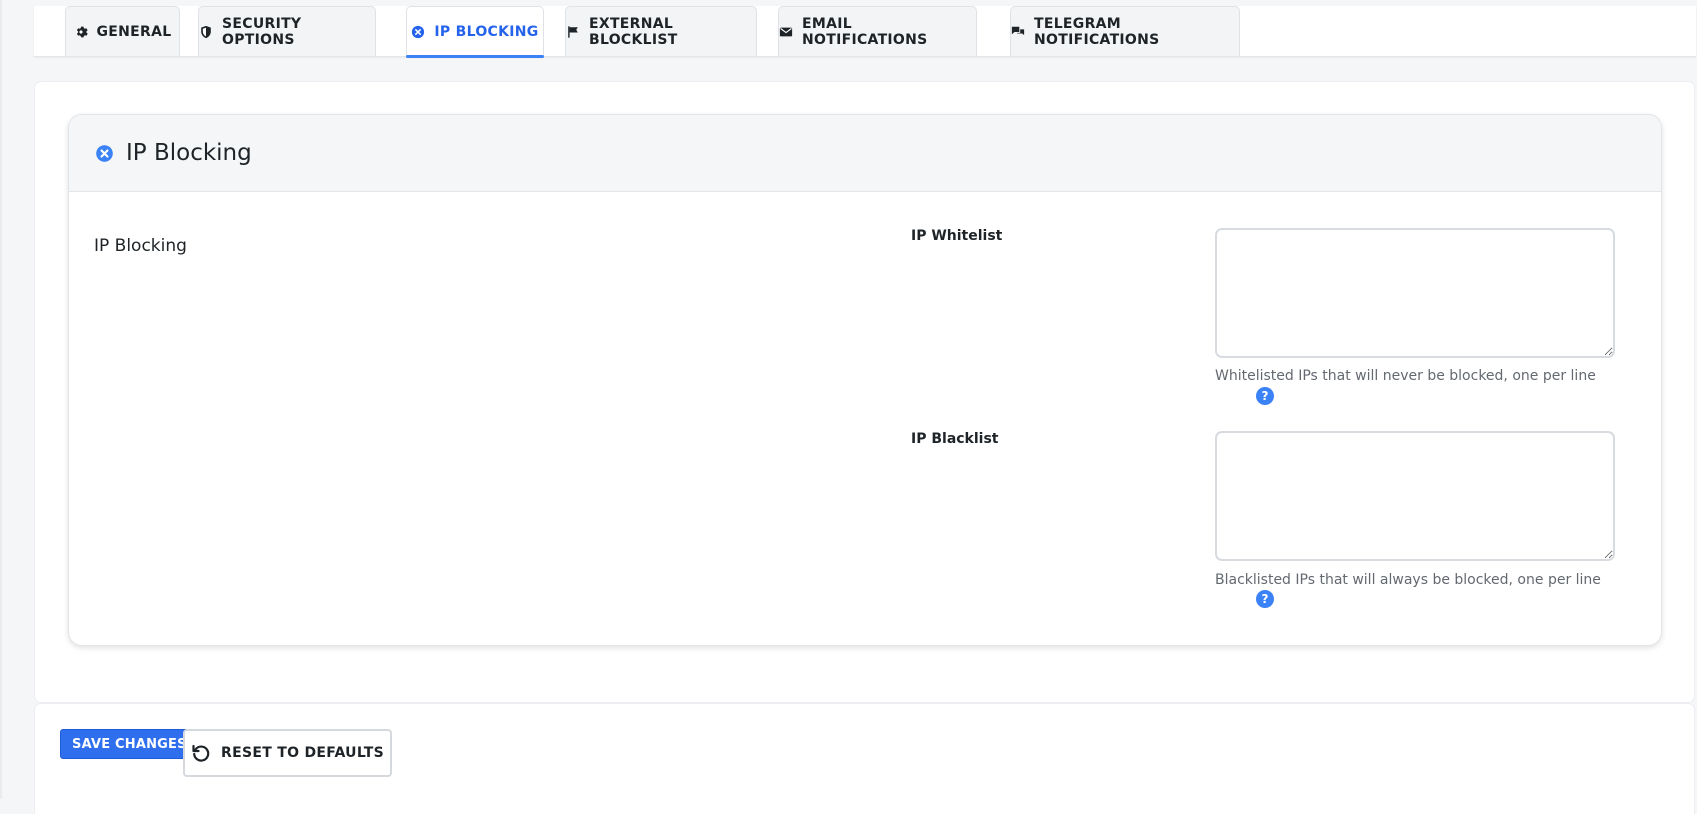 This screenshot has width=1697, height=814. I want to click on shield-icon, so click(206, 32).